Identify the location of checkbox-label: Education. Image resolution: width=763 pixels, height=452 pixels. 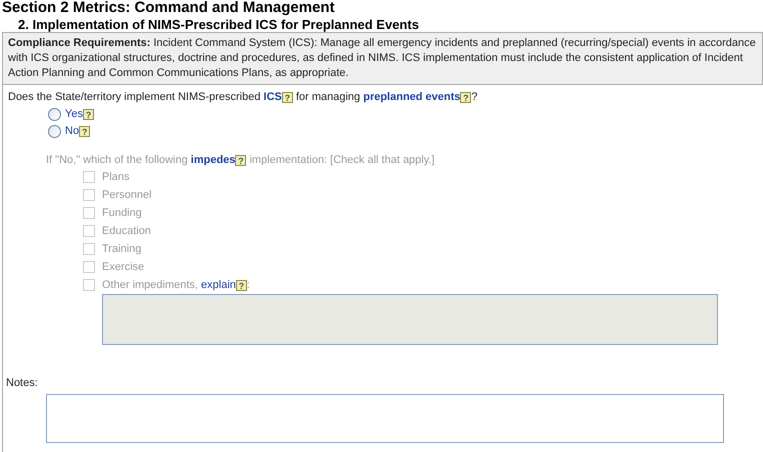
(126, 231).